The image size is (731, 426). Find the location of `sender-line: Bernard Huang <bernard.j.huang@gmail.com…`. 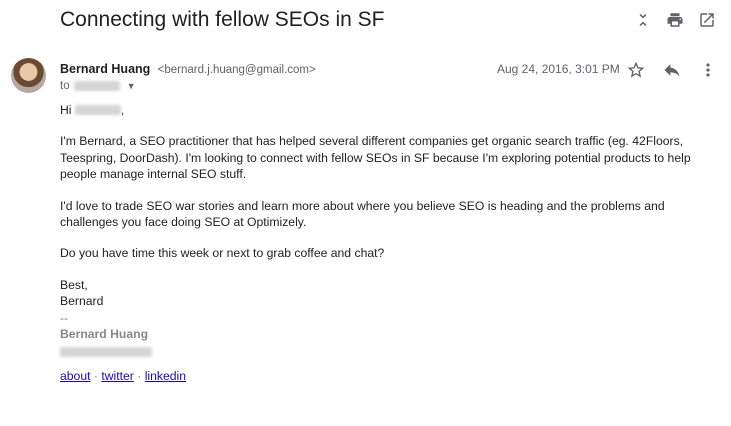

sender-line: Bernard Huang <bernard.j.huang@gmail.com… is located at coordinates (188, 69).